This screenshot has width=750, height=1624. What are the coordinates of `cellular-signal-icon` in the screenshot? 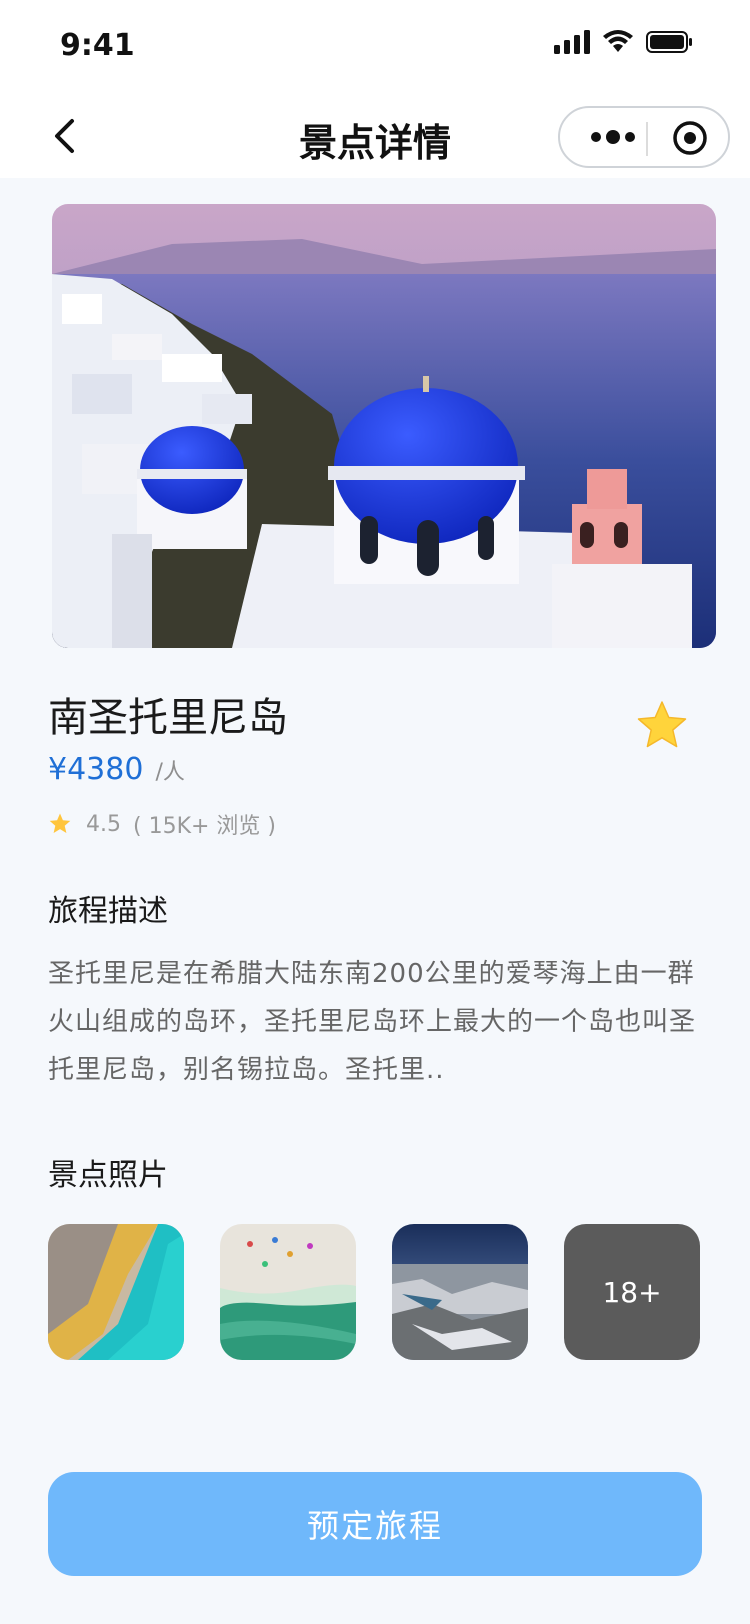 It's located at (572, 42).